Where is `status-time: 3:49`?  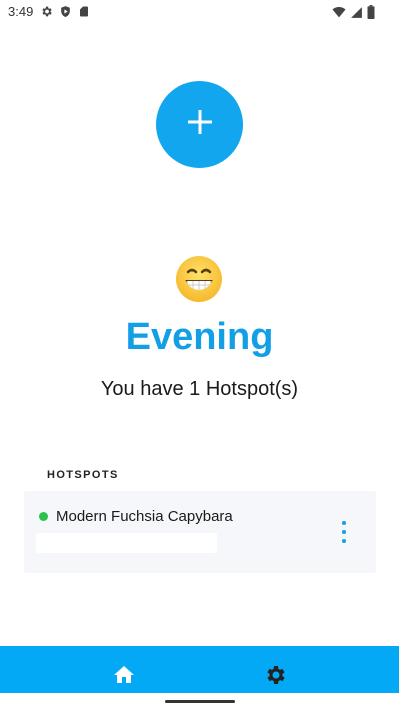 status-time: 3:49 is located at coordinates (21, 11).